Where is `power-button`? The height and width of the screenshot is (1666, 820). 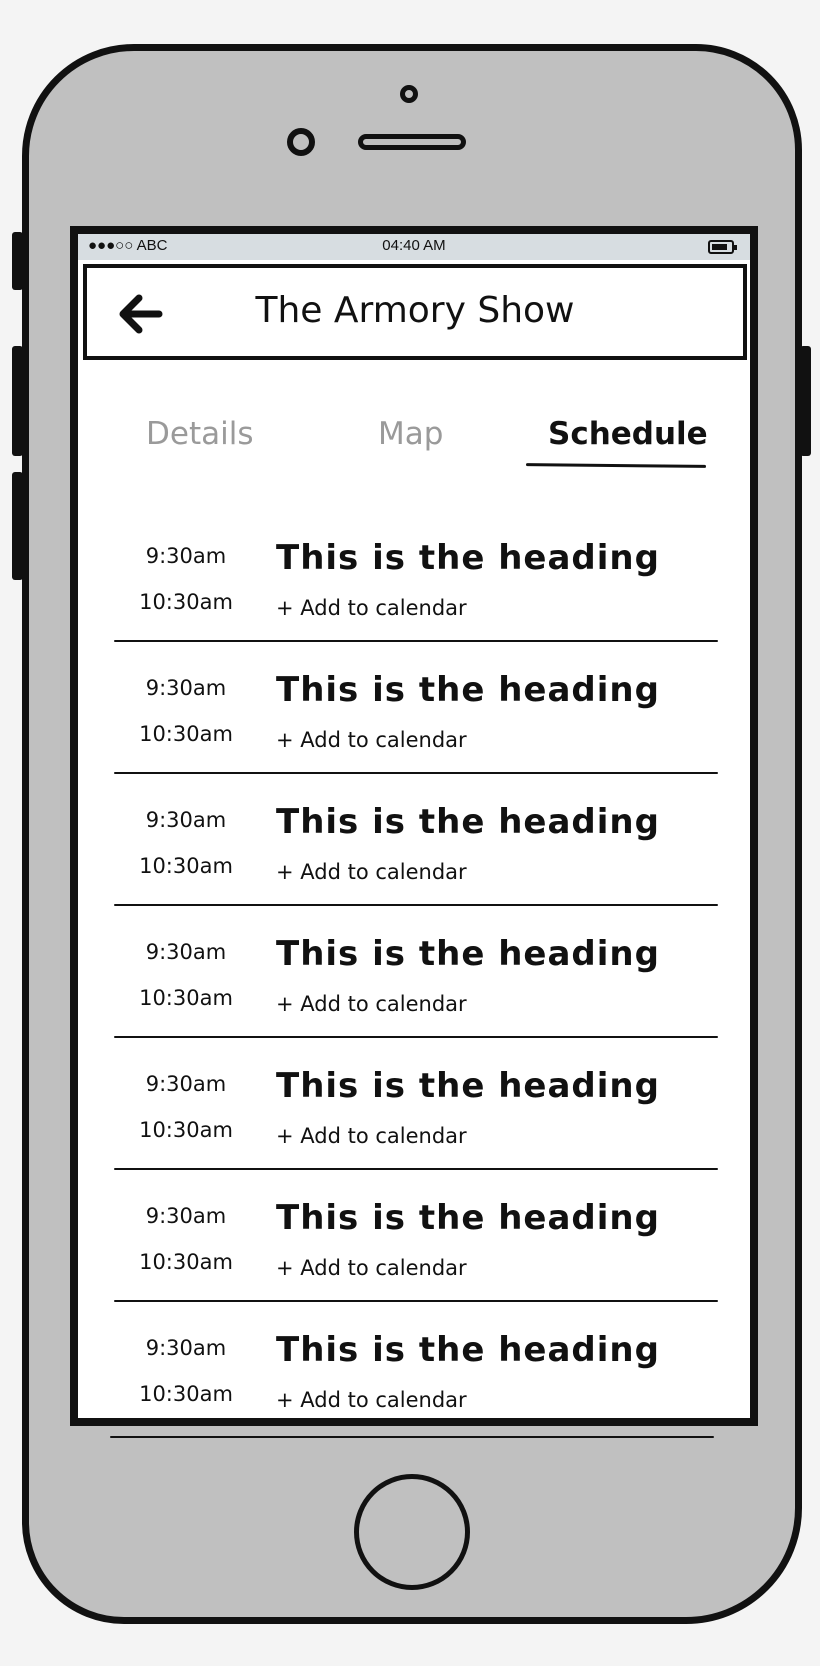 power-button is located at coordinates (805, 401).